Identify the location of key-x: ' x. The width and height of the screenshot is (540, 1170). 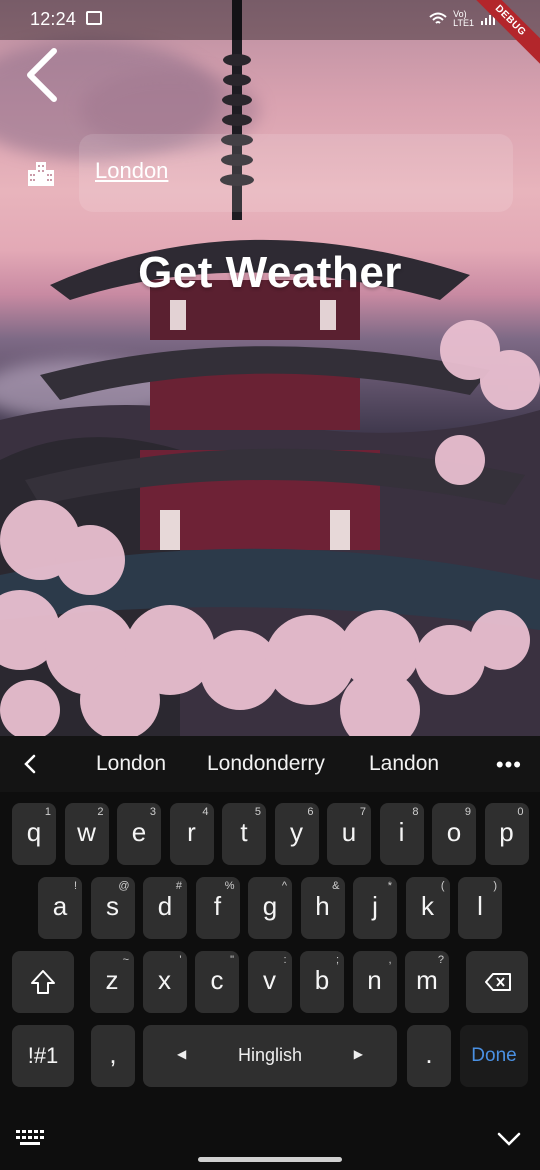
(164, 982).